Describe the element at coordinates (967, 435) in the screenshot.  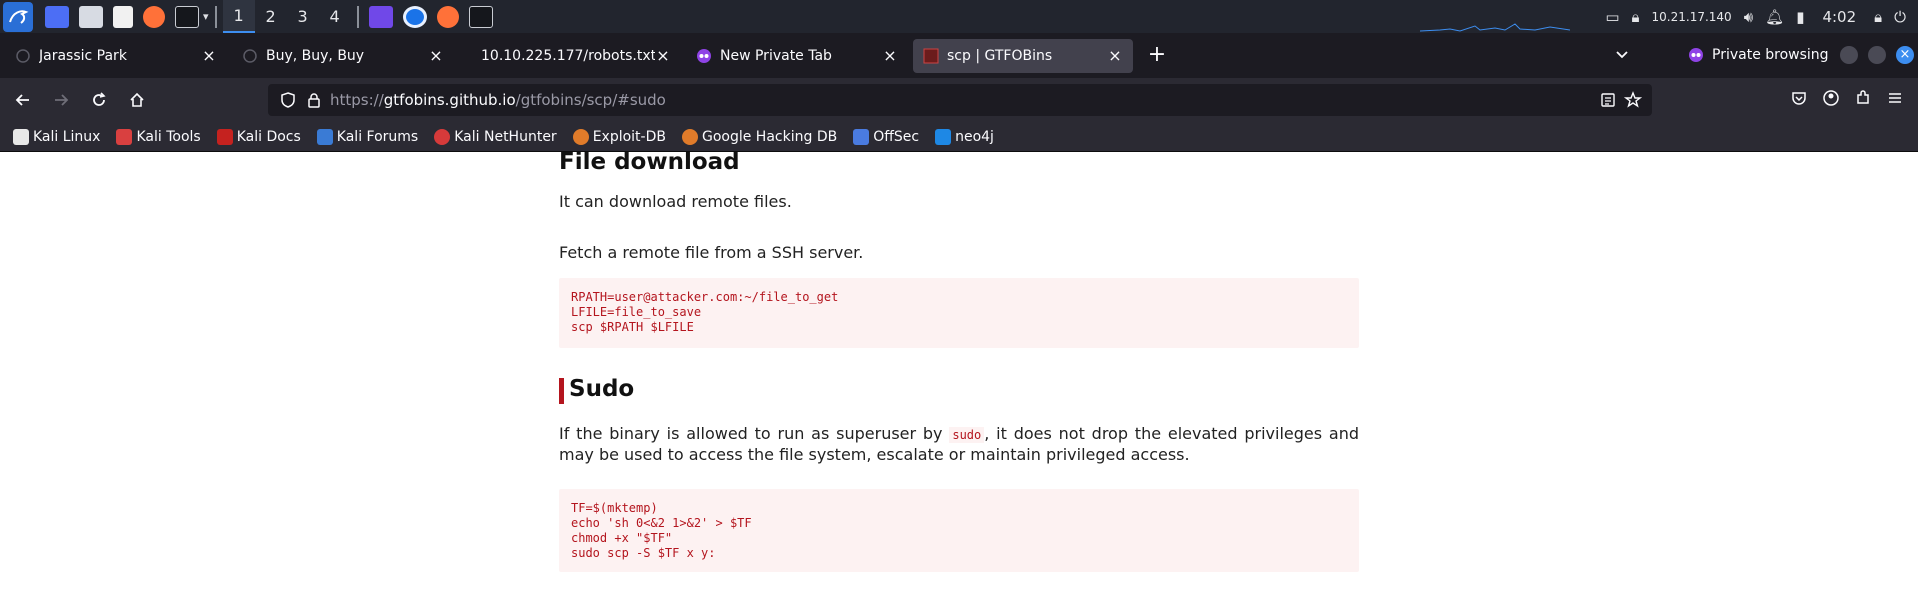
I see `inline-code-sudo: sudo` at that location.